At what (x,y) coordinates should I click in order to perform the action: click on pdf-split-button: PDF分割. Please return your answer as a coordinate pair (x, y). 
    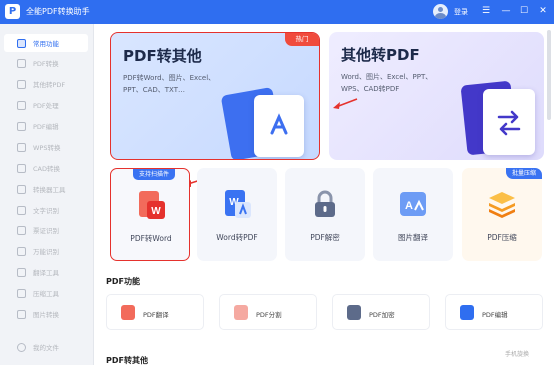
    Looking at the image, I should click on (268, 312).